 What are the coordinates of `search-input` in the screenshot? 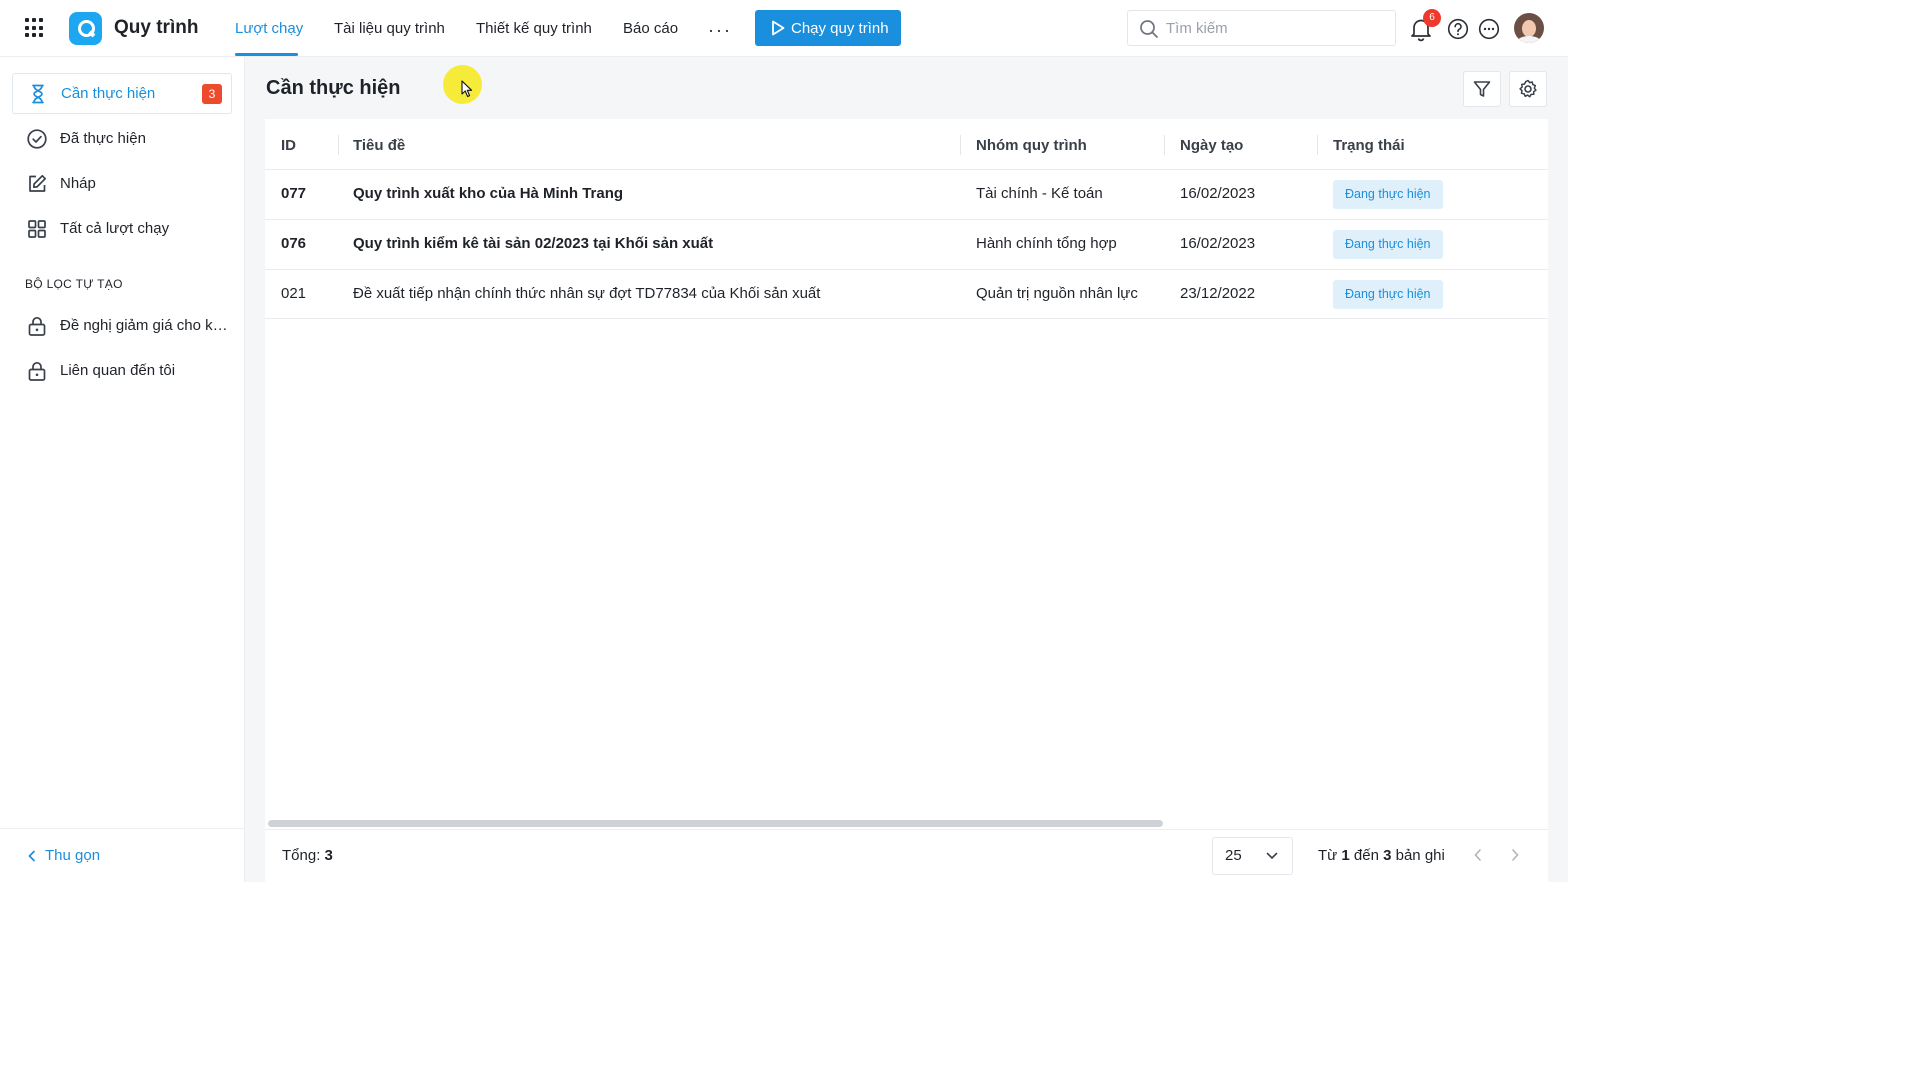 It's located at (1276, 28).